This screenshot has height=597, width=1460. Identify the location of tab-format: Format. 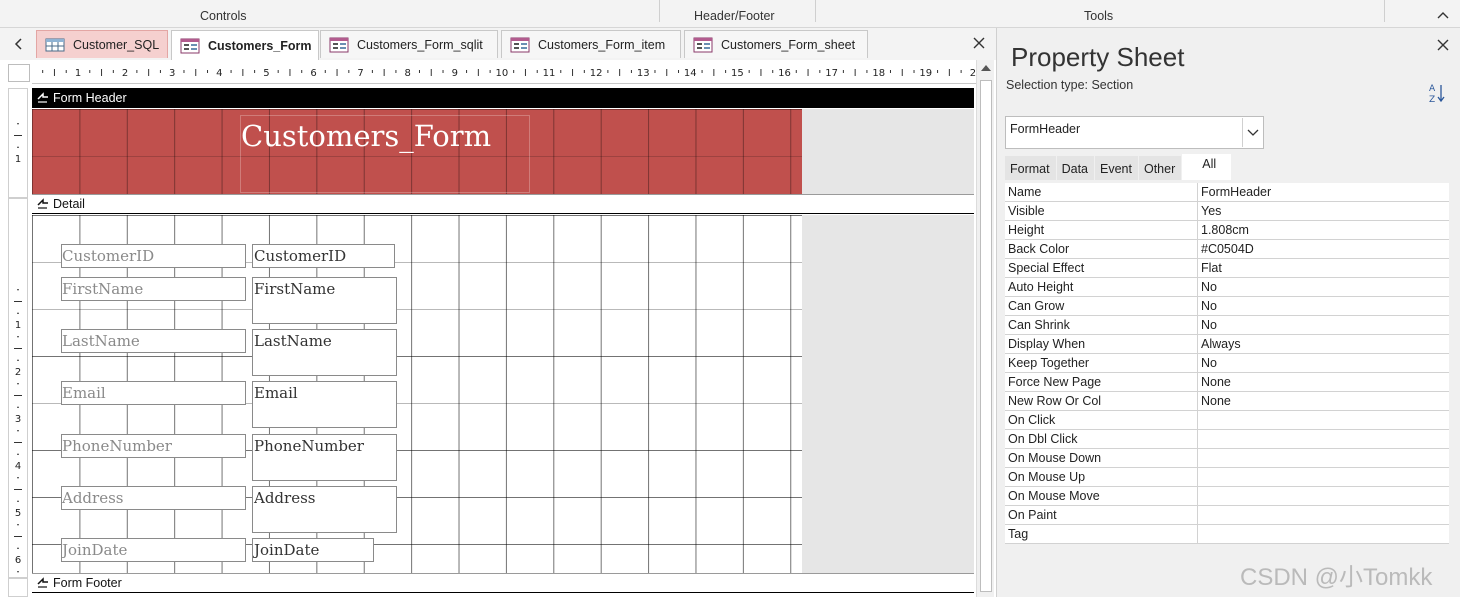
(1031, 168).